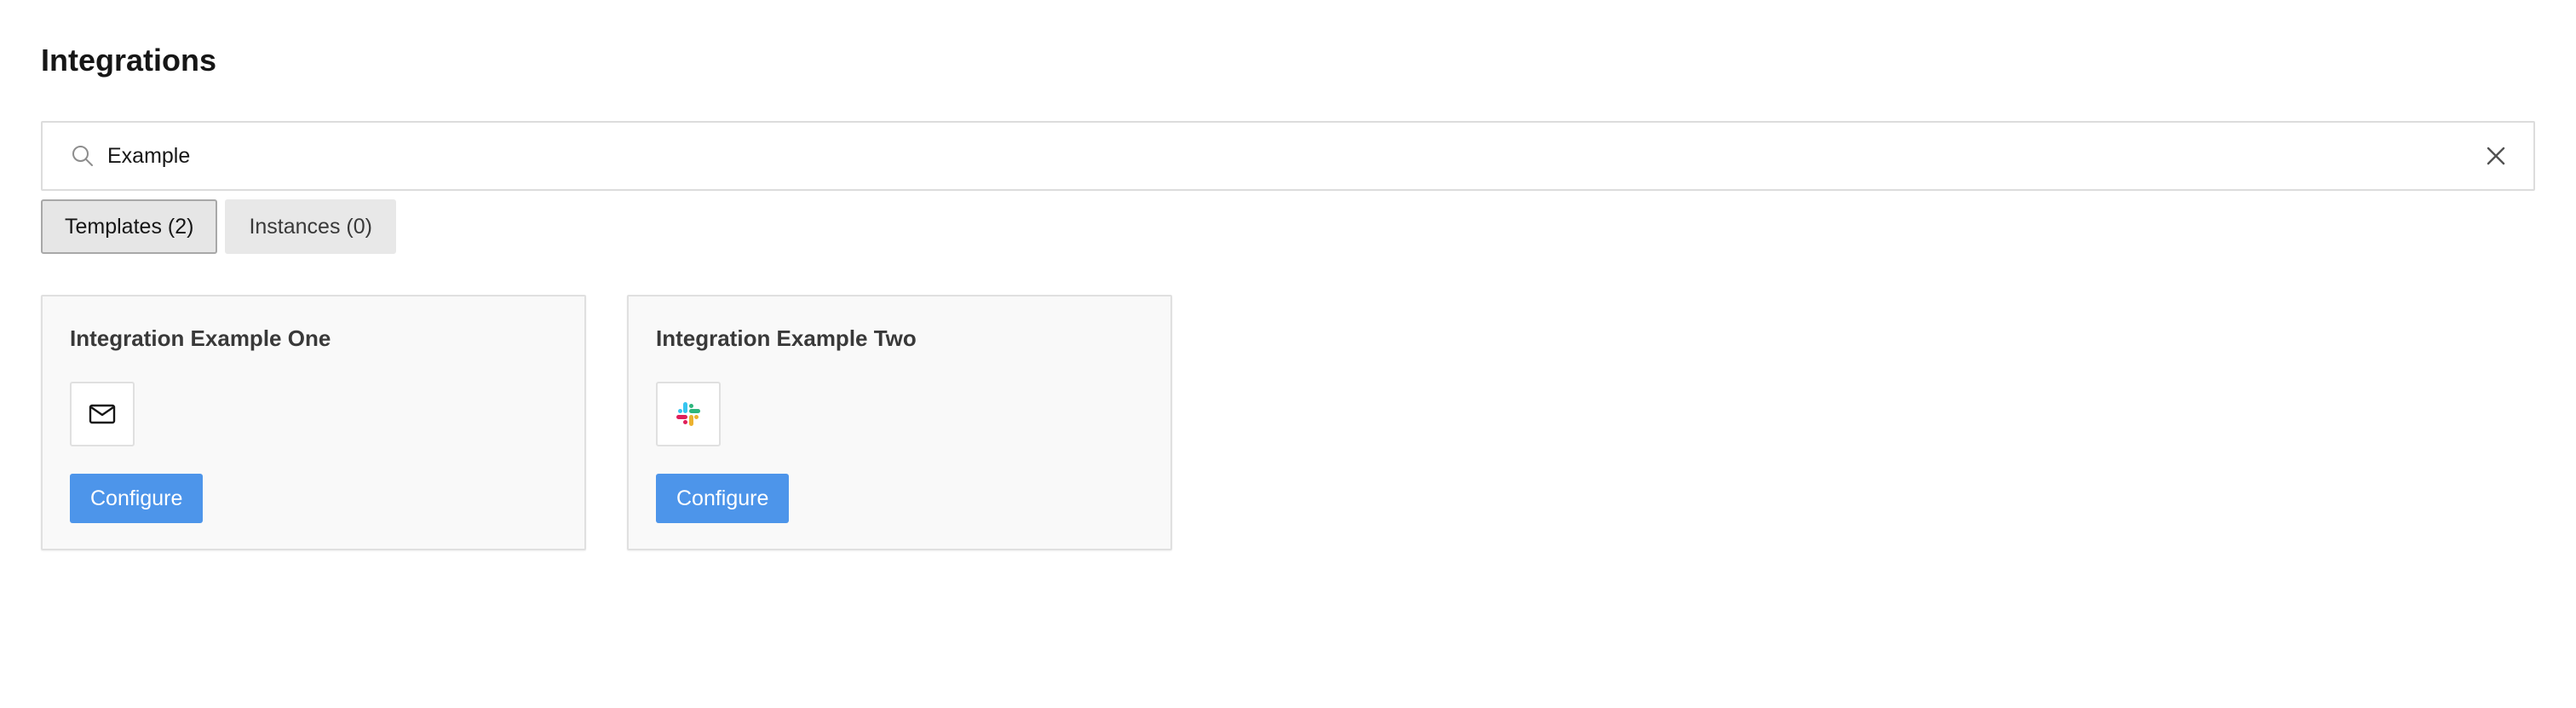 This screenshot has width=2576, height=708. I want to click on card-title: Integration Example One, so click(200, 338).